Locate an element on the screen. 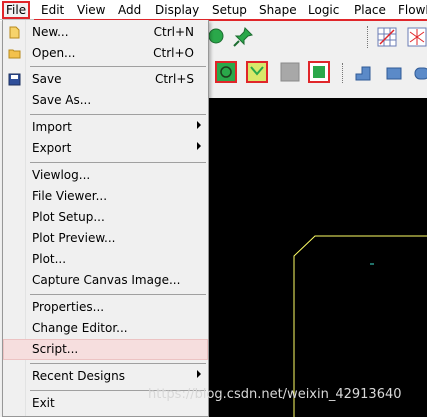 The image size is (427, 417). menu-shape: Shape is located at coordinates (278, 10).